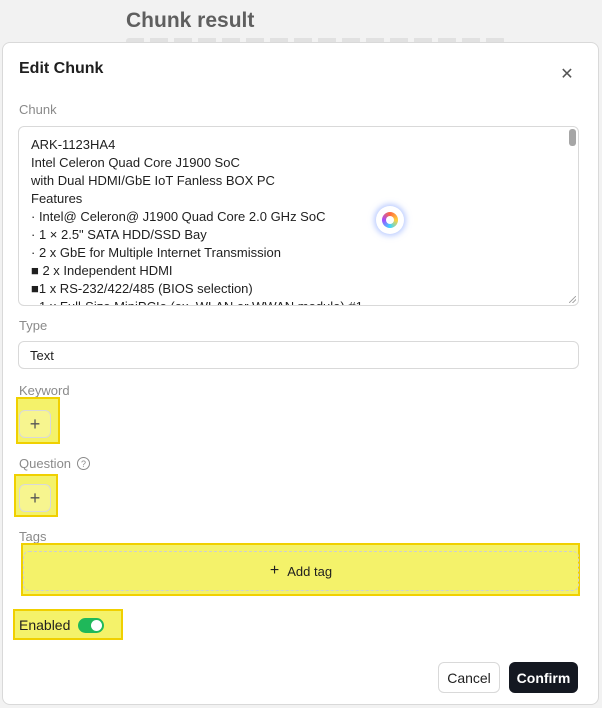 The image size is (602, 708). What do you see at coordinates (44, 390) in the screenshot?
I see `keyword-label: Keyword` at bounding box center [44, 390].